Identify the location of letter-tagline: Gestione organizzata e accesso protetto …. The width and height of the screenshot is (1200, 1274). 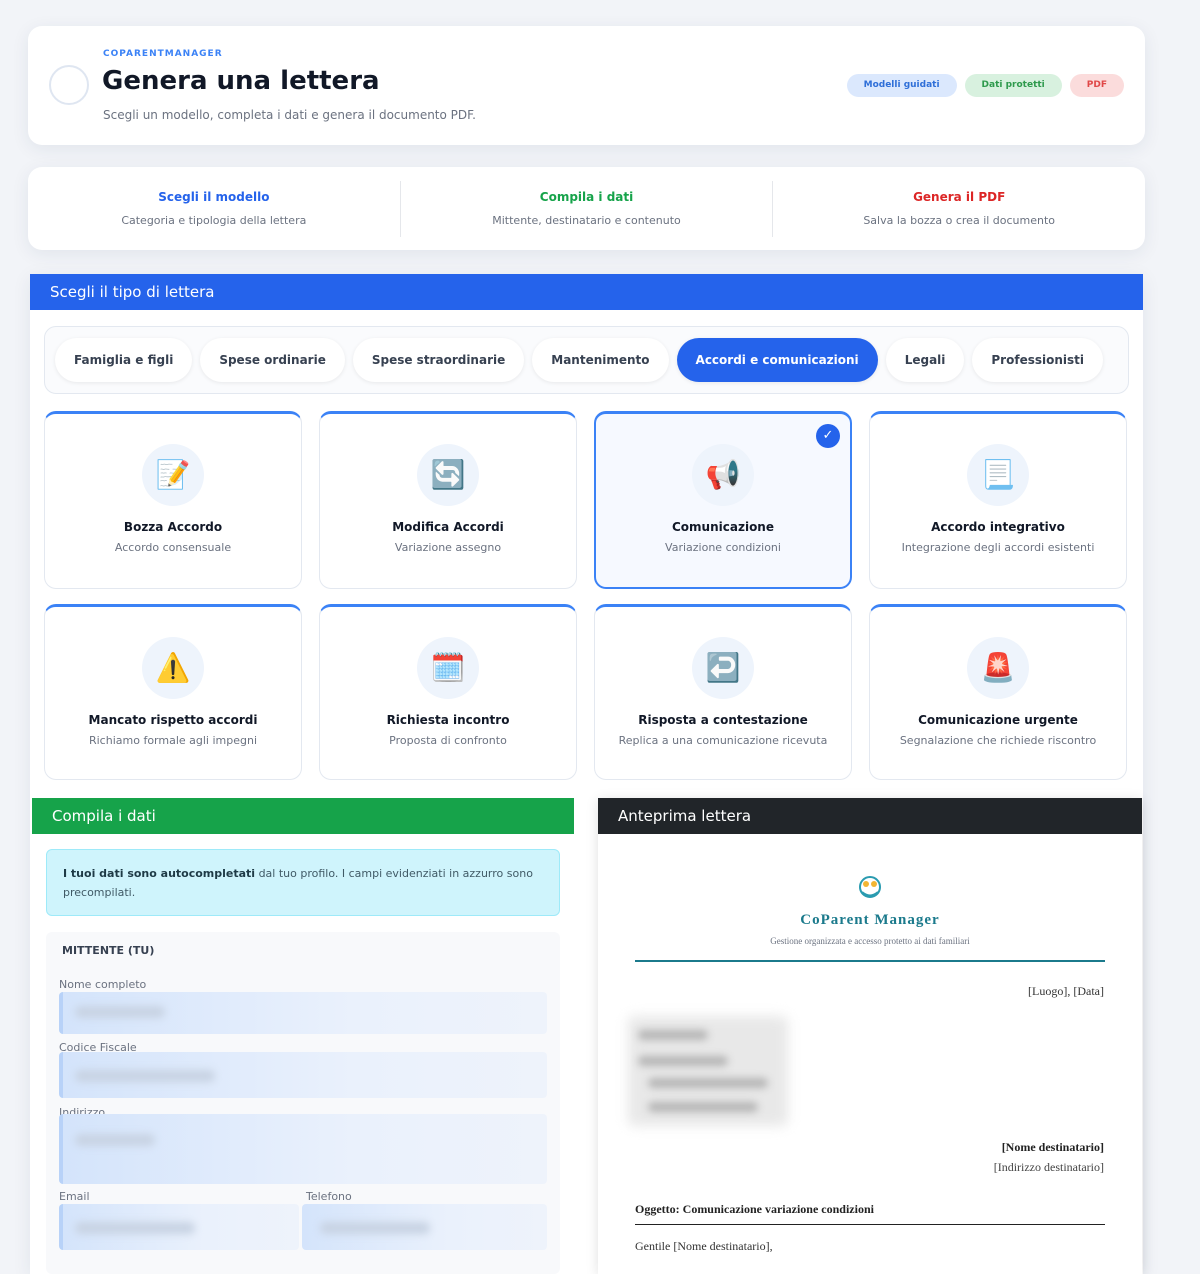
(870, 941).